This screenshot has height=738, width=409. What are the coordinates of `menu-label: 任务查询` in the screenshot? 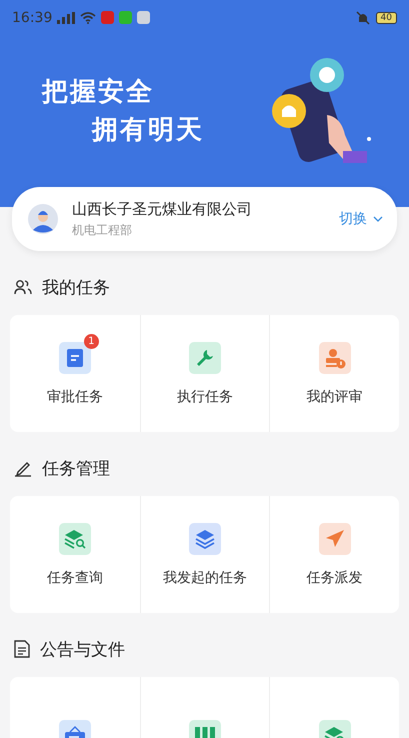 It's located at (74, 577).